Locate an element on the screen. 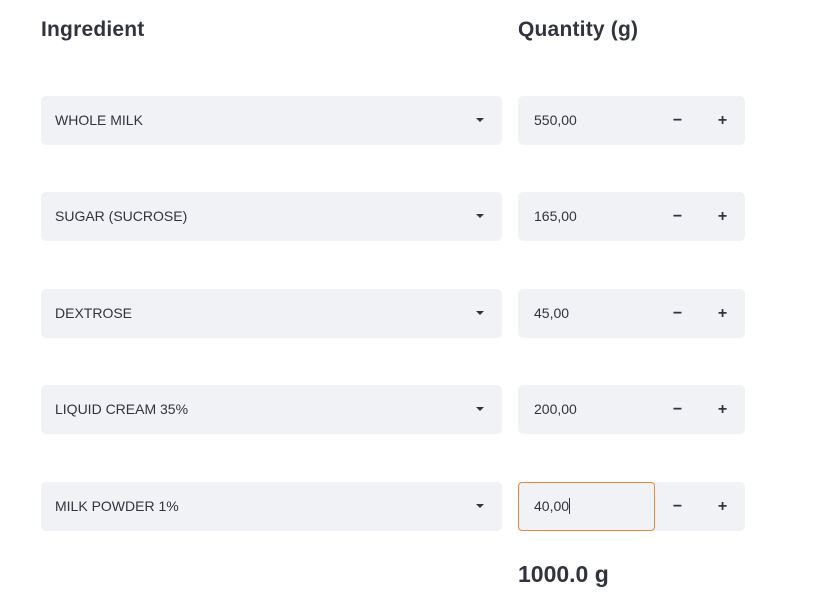 The image size is (830, 606). ingredient-row: DEXTROSE 45,00 − + is located at coordinates (415, 313).